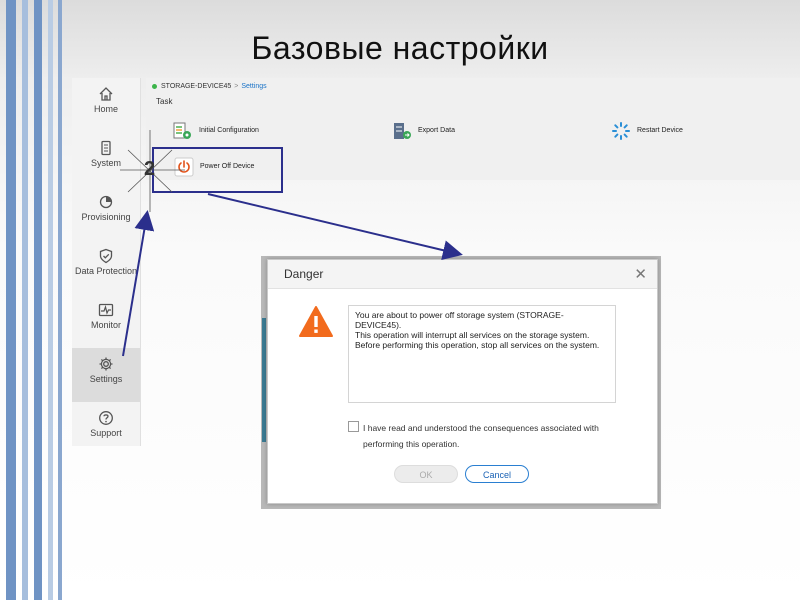 The width and height of the screenshot is (800, 600). I want to click on breadcrumb-current: Settings, so click(253, 86).